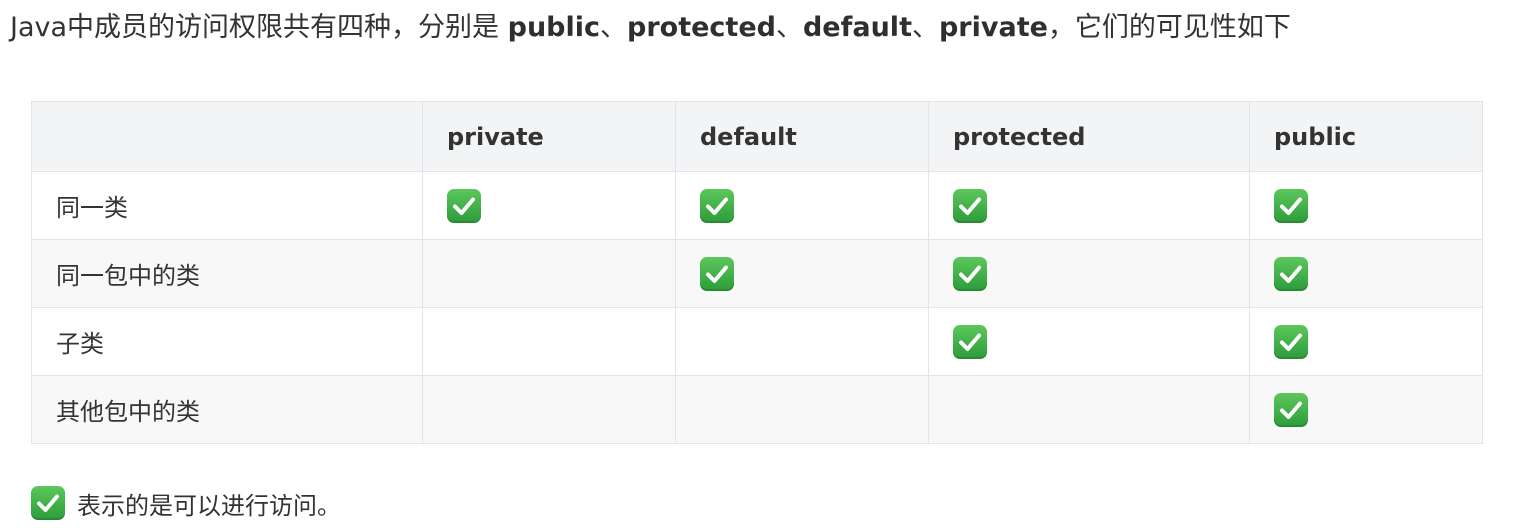  What do you see at coordinates (1366, 136) in the screenshot?
I see `header-cell-public: public` at bounding box center [1366, 136].